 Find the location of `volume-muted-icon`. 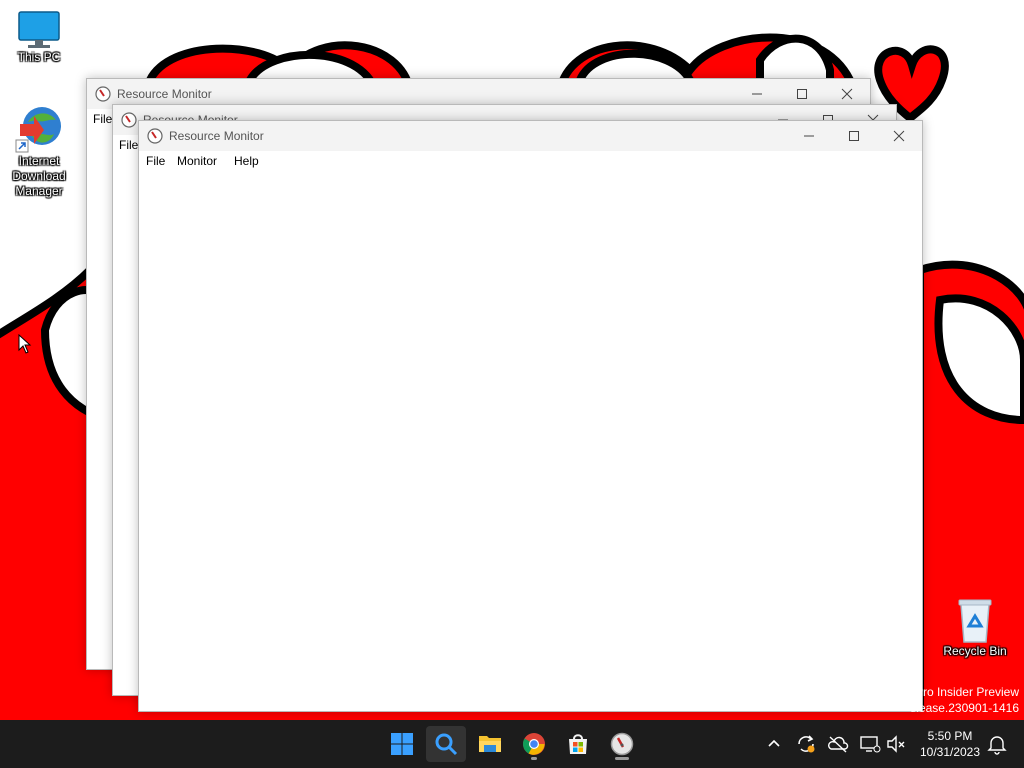

volume-muted-icon is located at coordinates (896, 744).